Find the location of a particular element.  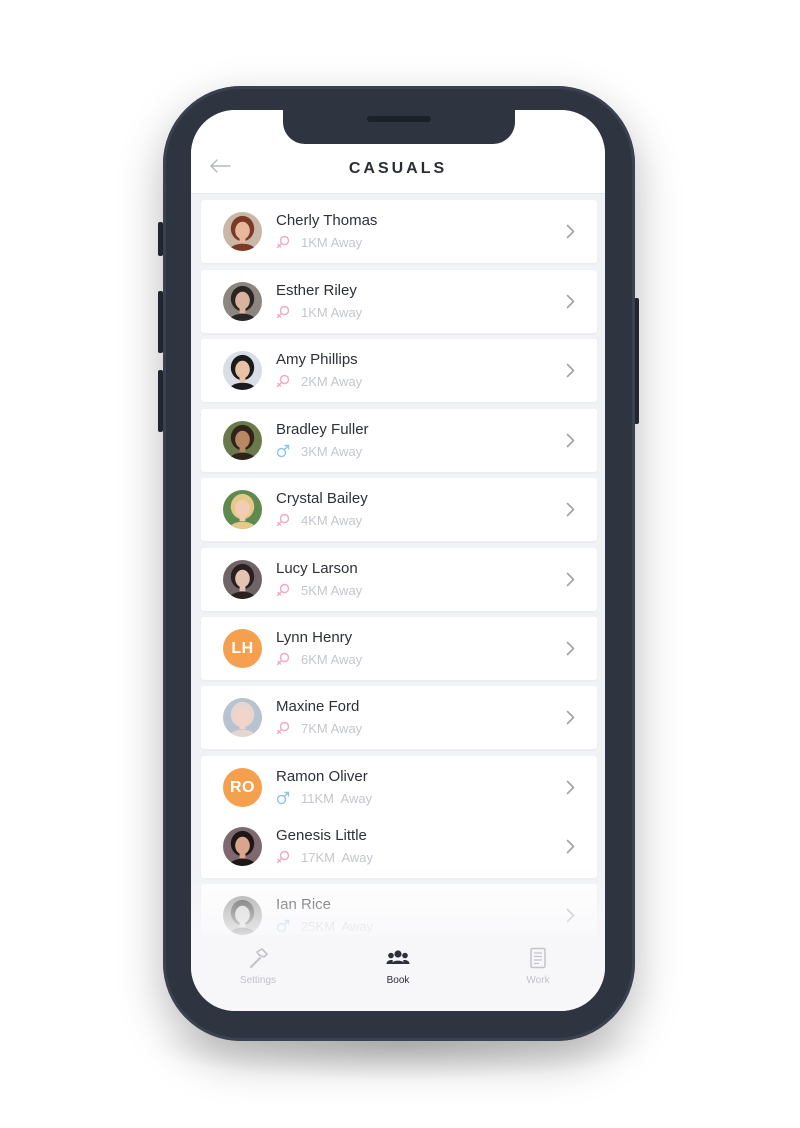

person-name: Genesis Little is located at coordinates (321, 835).